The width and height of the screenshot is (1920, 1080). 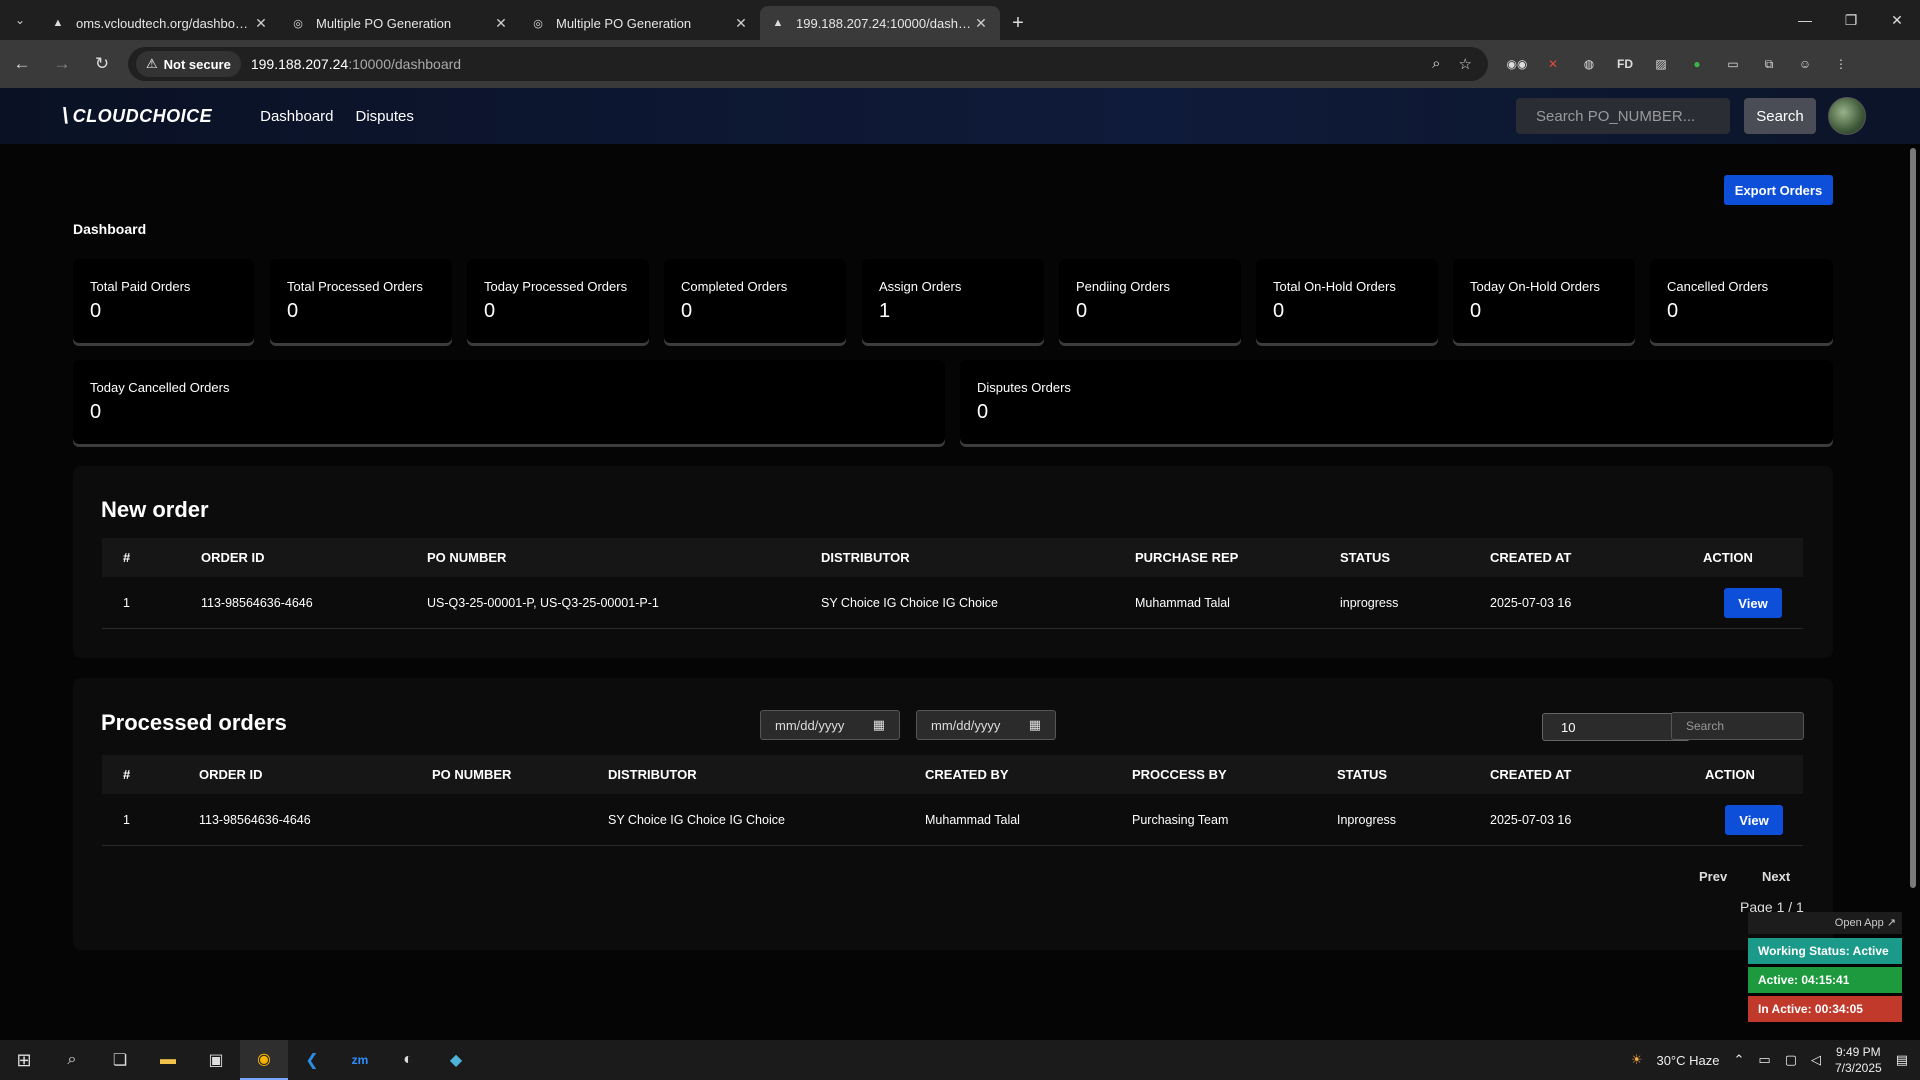 What do you see at coordinates (1778, 190) in the screenshot?
I see `export-orders-button: Export Orders` at bounding box center [1778, 190].